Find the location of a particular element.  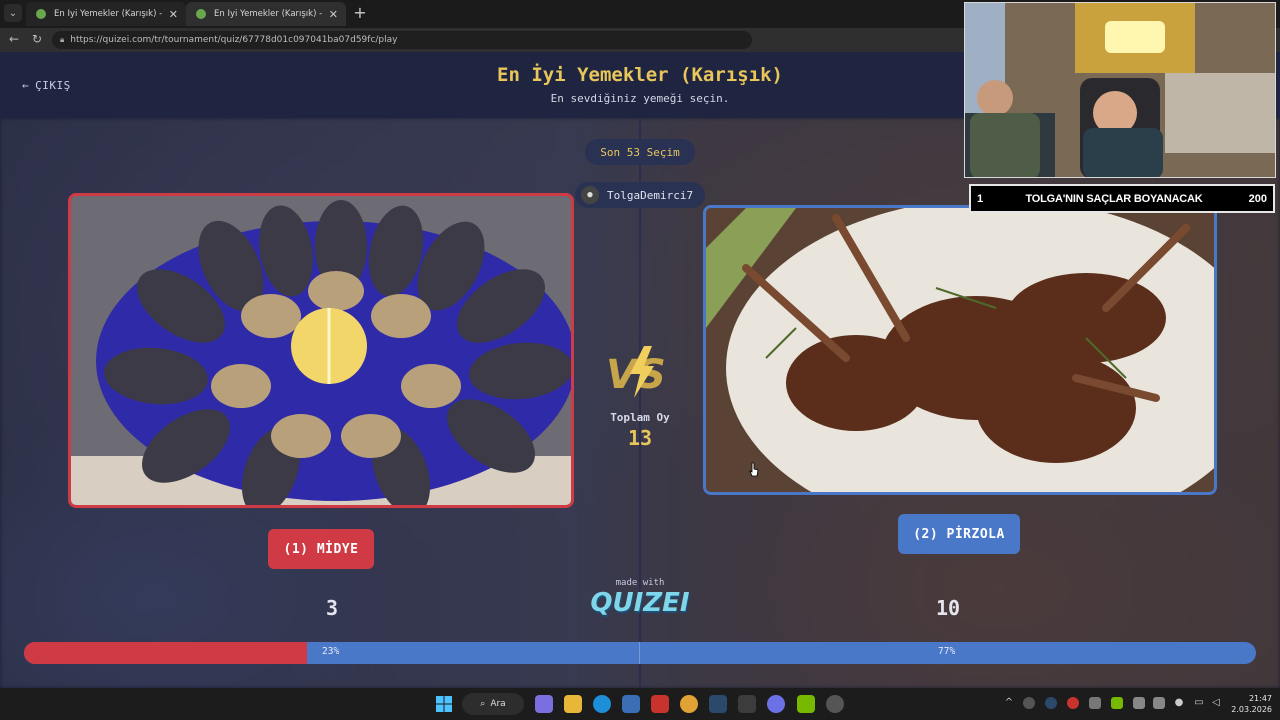

widgets-icon is located at coordinates (544, 704).